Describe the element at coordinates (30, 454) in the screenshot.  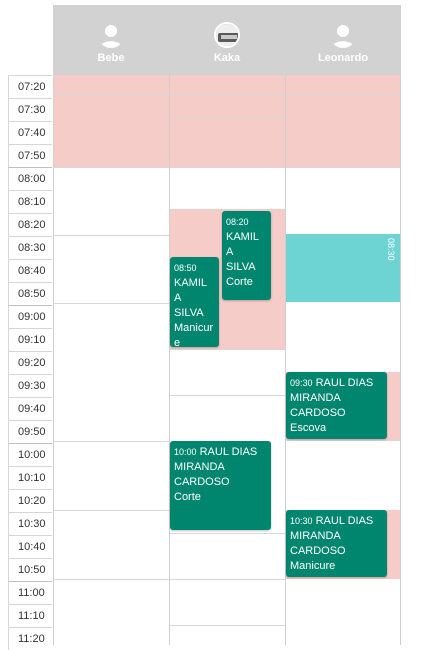
I see `time-label: 10:00` at that location.